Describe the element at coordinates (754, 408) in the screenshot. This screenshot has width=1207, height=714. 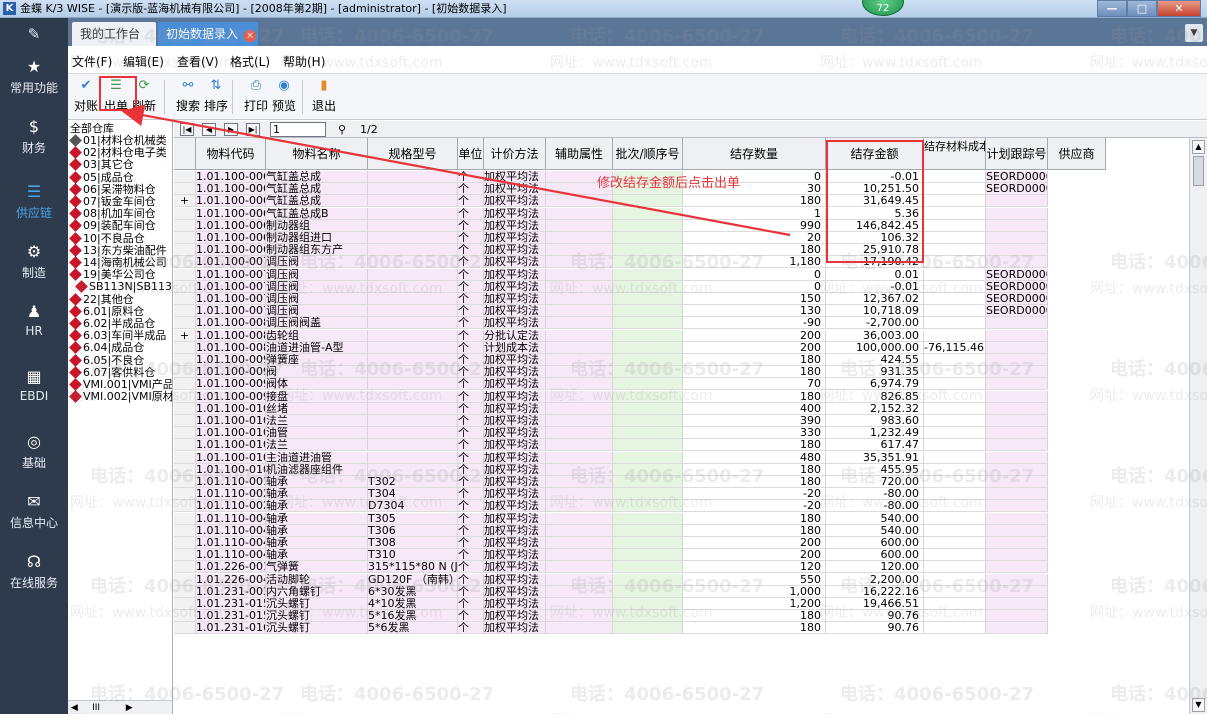
I see `grid-cell: 400` at that location.